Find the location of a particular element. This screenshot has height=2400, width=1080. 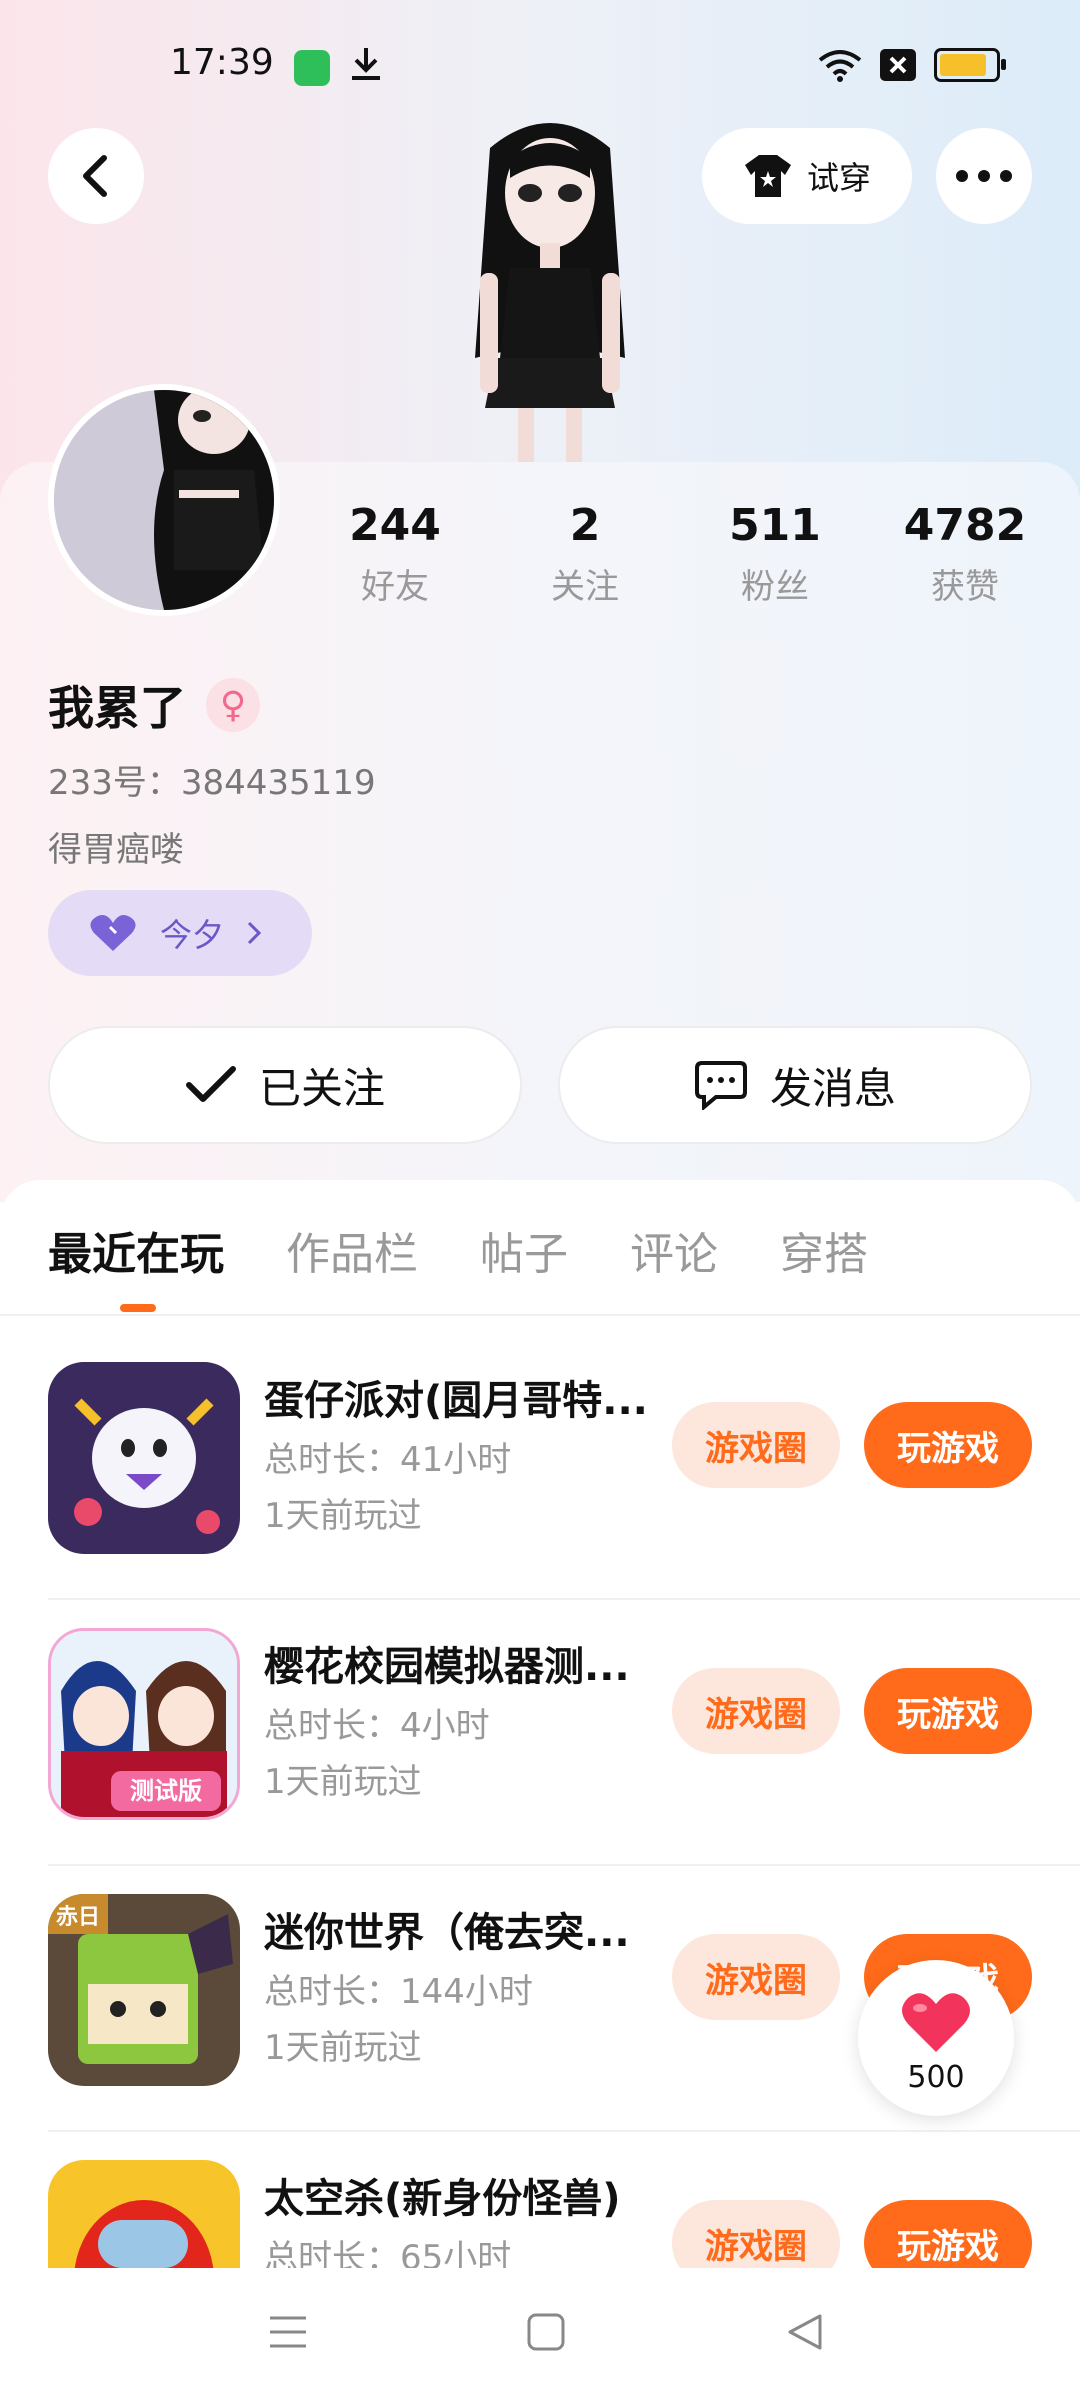

name-row: 我累了 ♀ is located at coordinates (154, 705).